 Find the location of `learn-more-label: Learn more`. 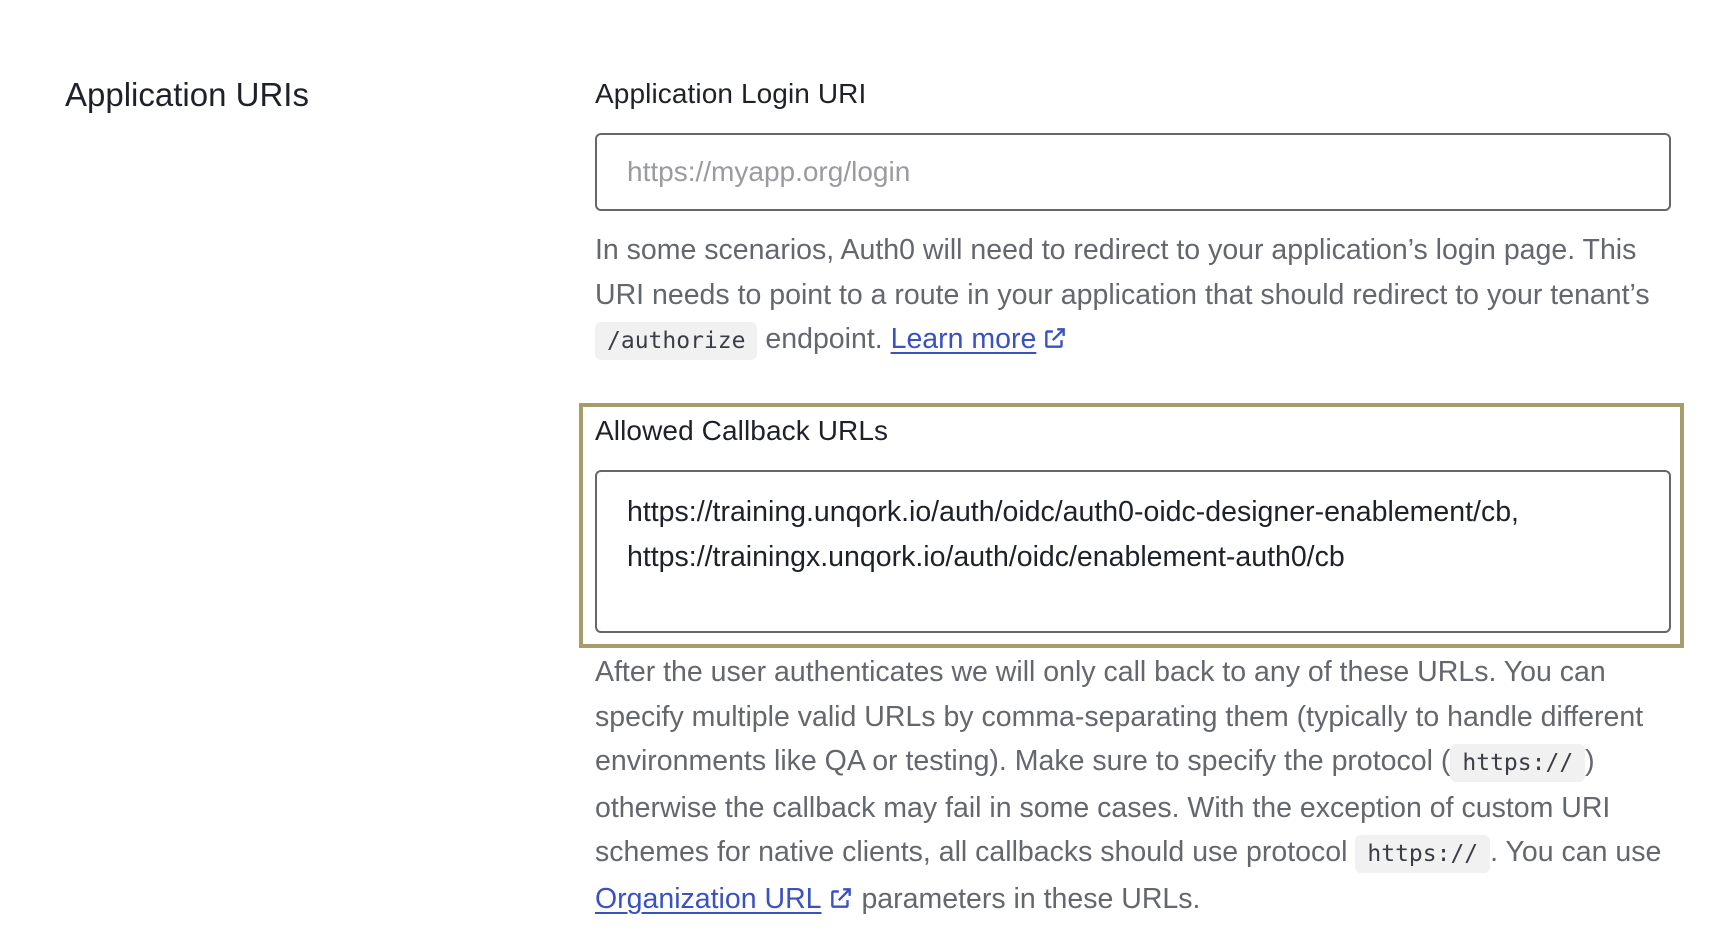

learn-more-label: Learn more is located at coordinates (963, 339).